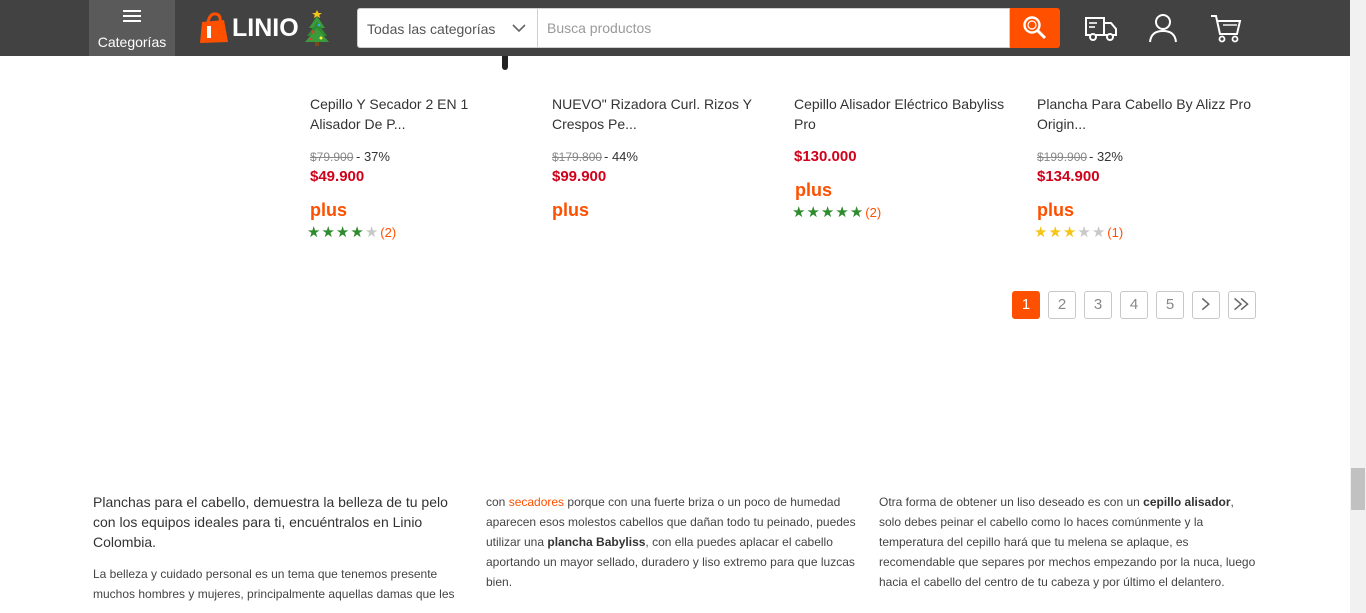  I want to click on logo-text: LINIO, so click(265, 28).